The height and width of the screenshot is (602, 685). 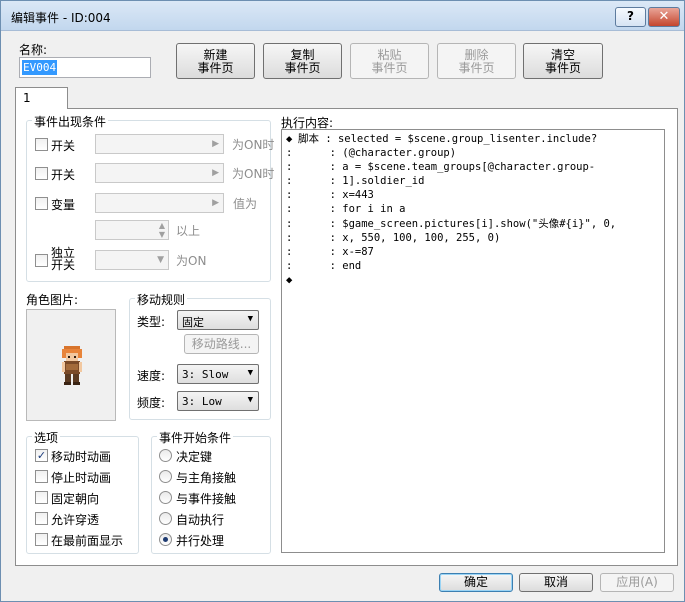 What do you see at coordinates (41, 497) in the screenshot?
I see `option-checkbox-direction-fix` at bounding box center [41, 497].